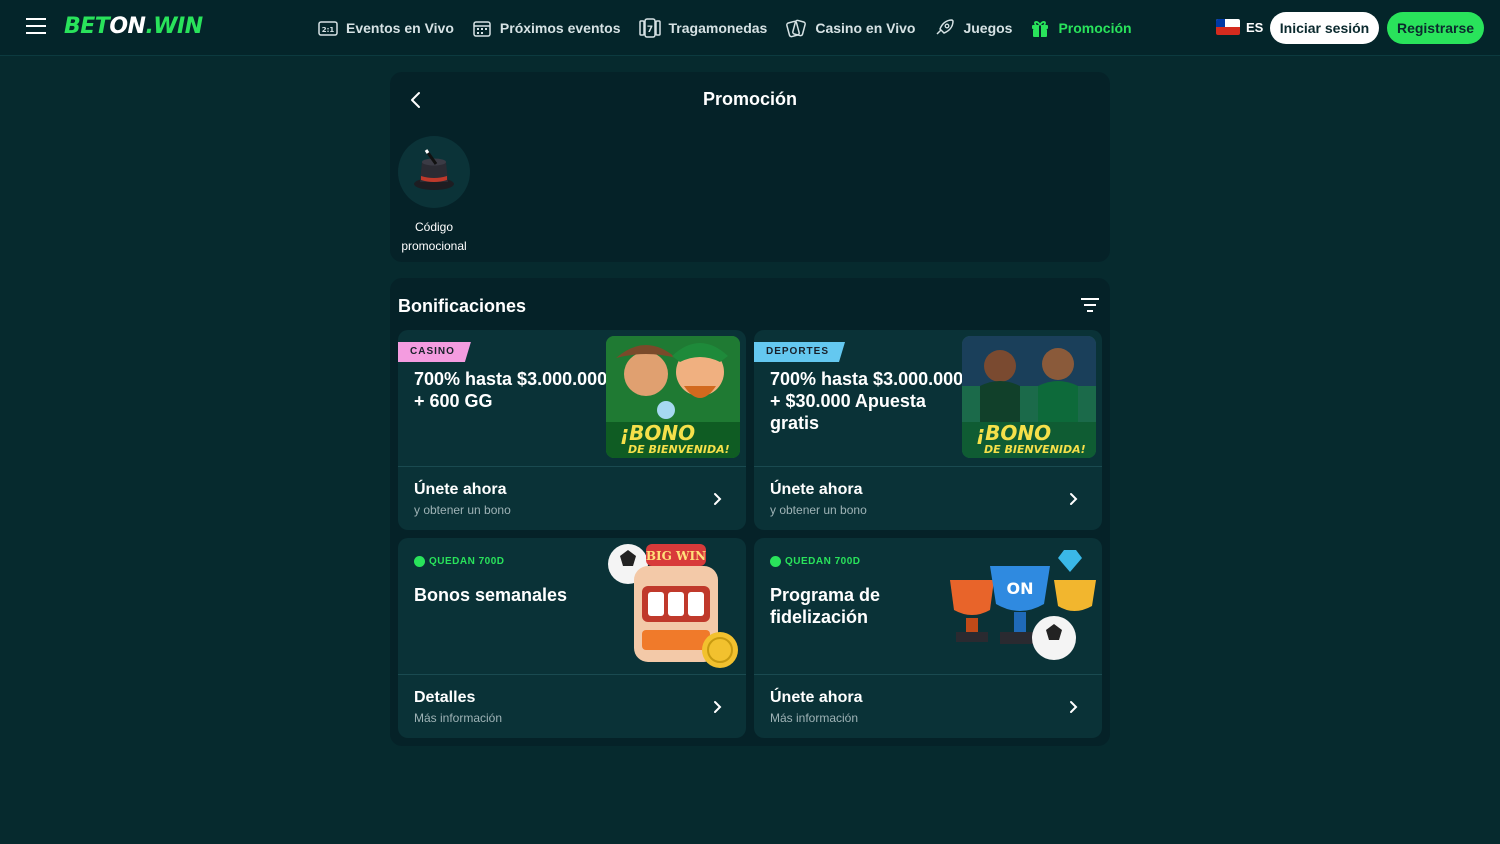 The height and width of the screenshot is (844, 1500). I want to click on login-button: Iniciar sesión, so click(1324, 28).